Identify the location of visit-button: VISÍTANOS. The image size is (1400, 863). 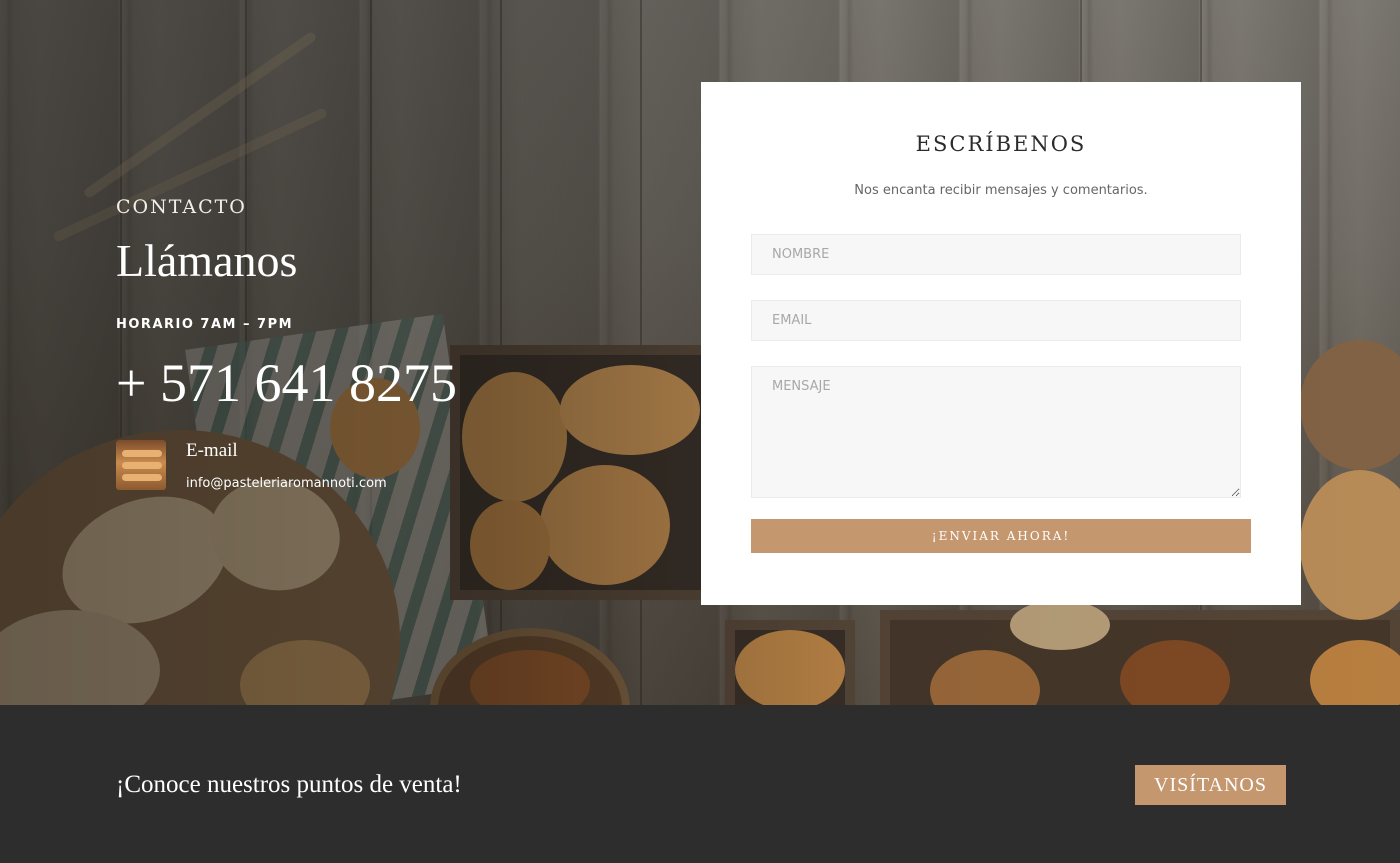
(1210, 785).